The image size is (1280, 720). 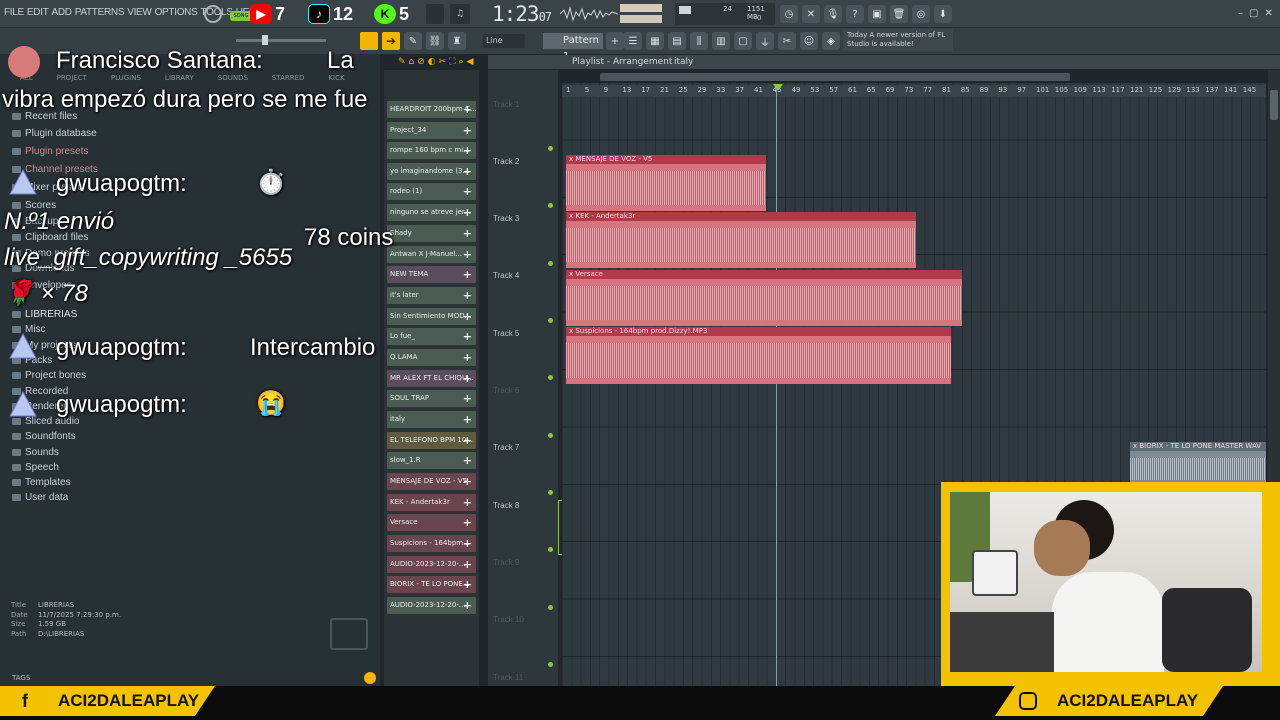 I want to click on channel-rack-icon: ▤, so click(x=677, y=41).